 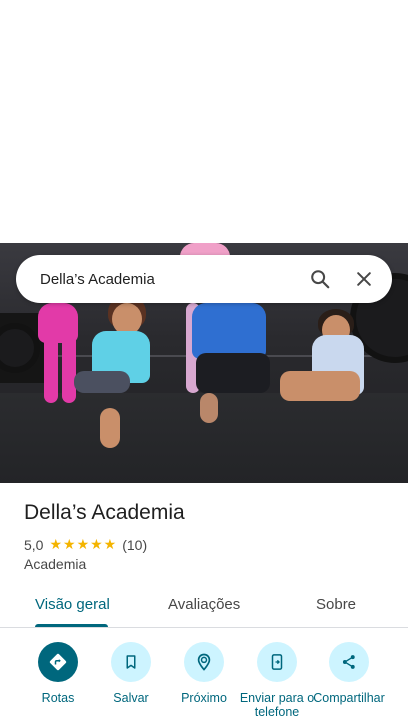 I want to click on directions-icon, so click(x=58, y=662).